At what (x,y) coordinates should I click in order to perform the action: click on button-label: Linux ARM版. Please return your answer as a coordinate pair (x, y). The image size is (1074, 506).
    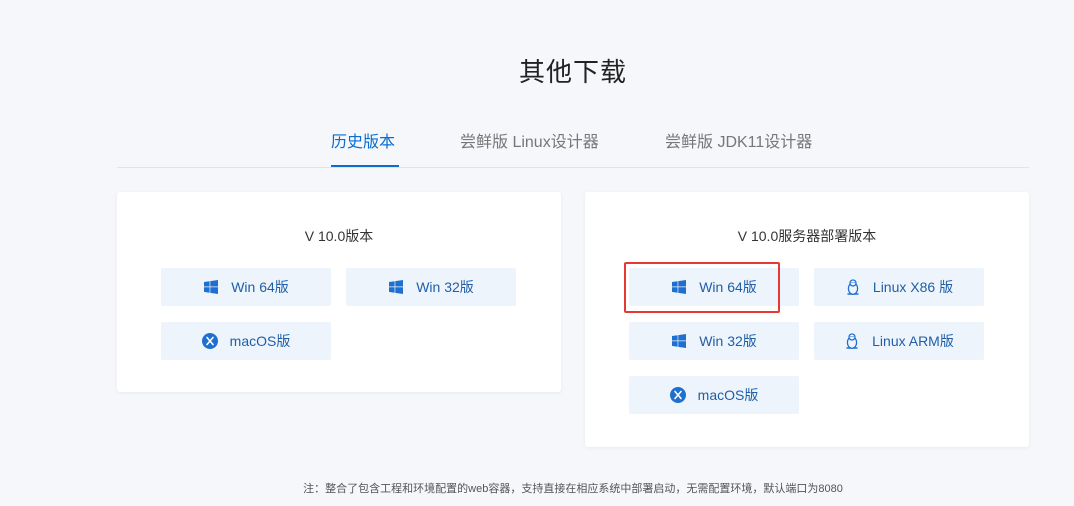
    Looking at the image, I should click on (913, 341).